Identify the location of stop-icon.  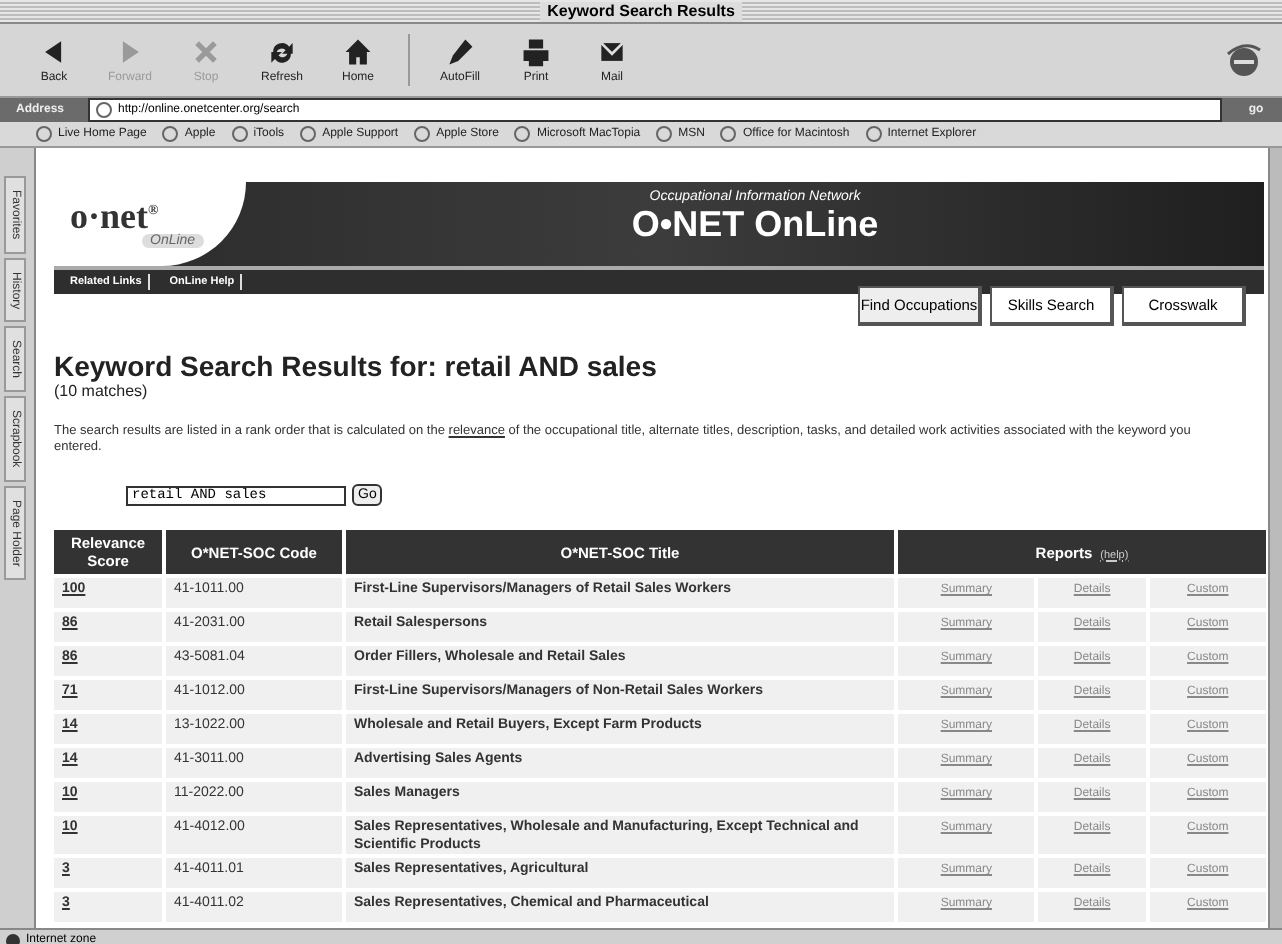
(206, 52).